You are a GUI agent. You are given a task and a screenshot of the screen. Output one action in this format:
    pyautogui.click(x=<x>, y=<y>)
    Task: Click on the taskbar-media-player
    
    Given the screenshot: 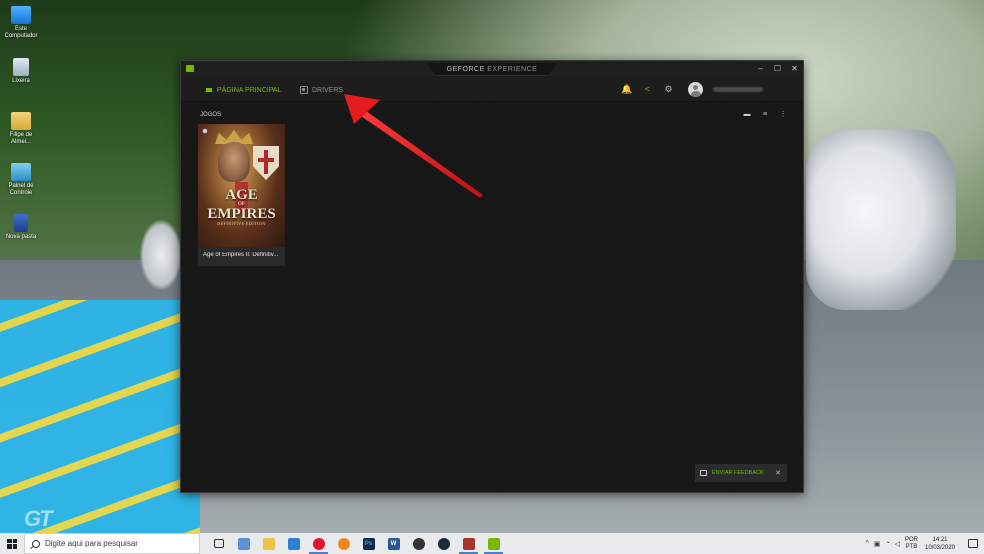 What is the action you would take?
    pyautogui.click(x=468, y=543)
    